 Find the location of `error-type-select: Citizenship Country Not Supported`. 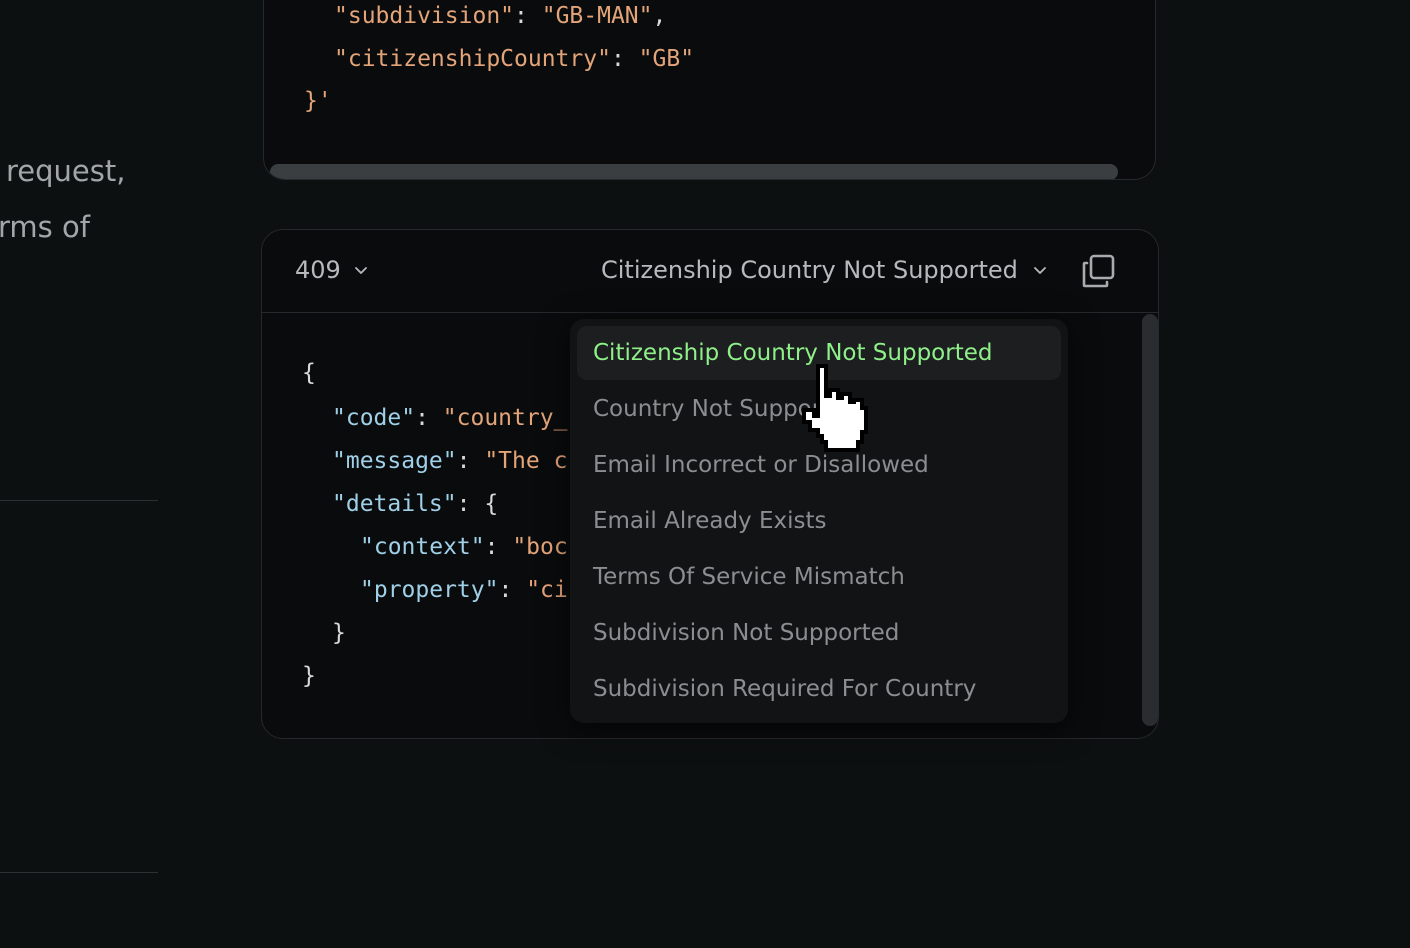

error-type-select: Citizenship Country Not Supported is located at coordinates (824, 270).